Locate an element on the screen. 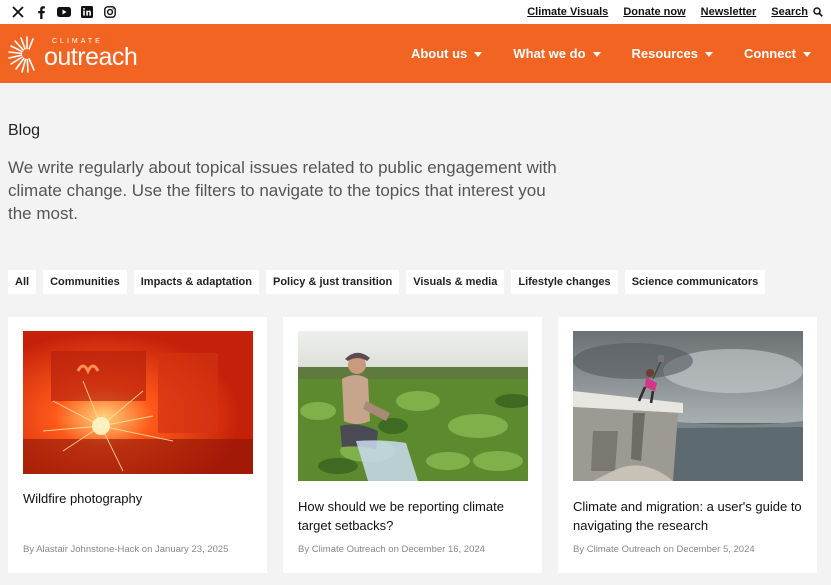 This screenshot has height=585, width=831. coastal-ruins-photo is located at coordinates (688, 406).